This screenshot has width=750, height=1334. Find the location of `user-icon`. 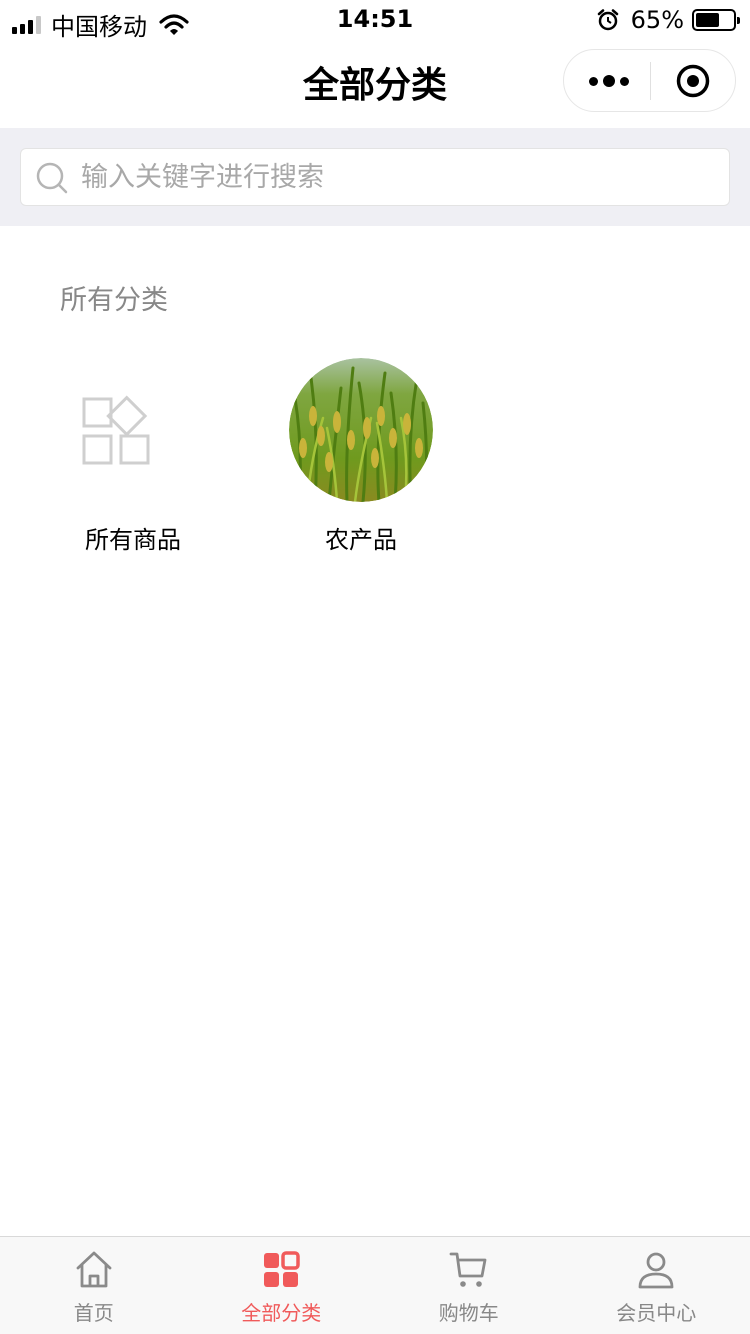

user-icon is located at coordinates (656, 1270).